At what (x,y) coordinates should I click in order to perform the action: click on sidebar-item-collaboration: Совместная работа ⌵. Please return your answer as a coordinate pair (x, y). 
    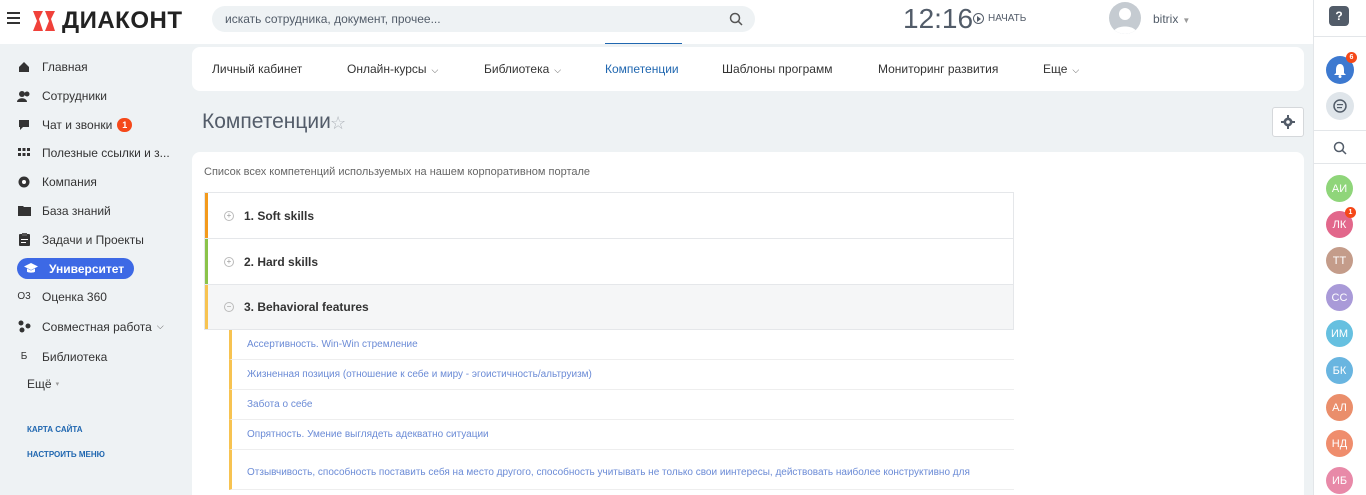
    Looking at the image, I should click on (95, 326).